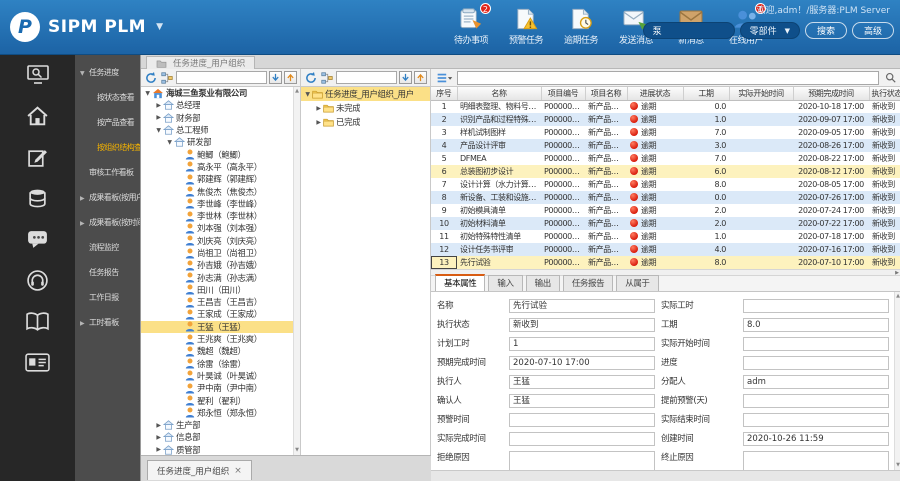  What do you see at coordinates (107, 197) in the screenshot?
I see `sidebar-item-5: ▶ 成果看板(按用户)` at bounding box center [107, 197].